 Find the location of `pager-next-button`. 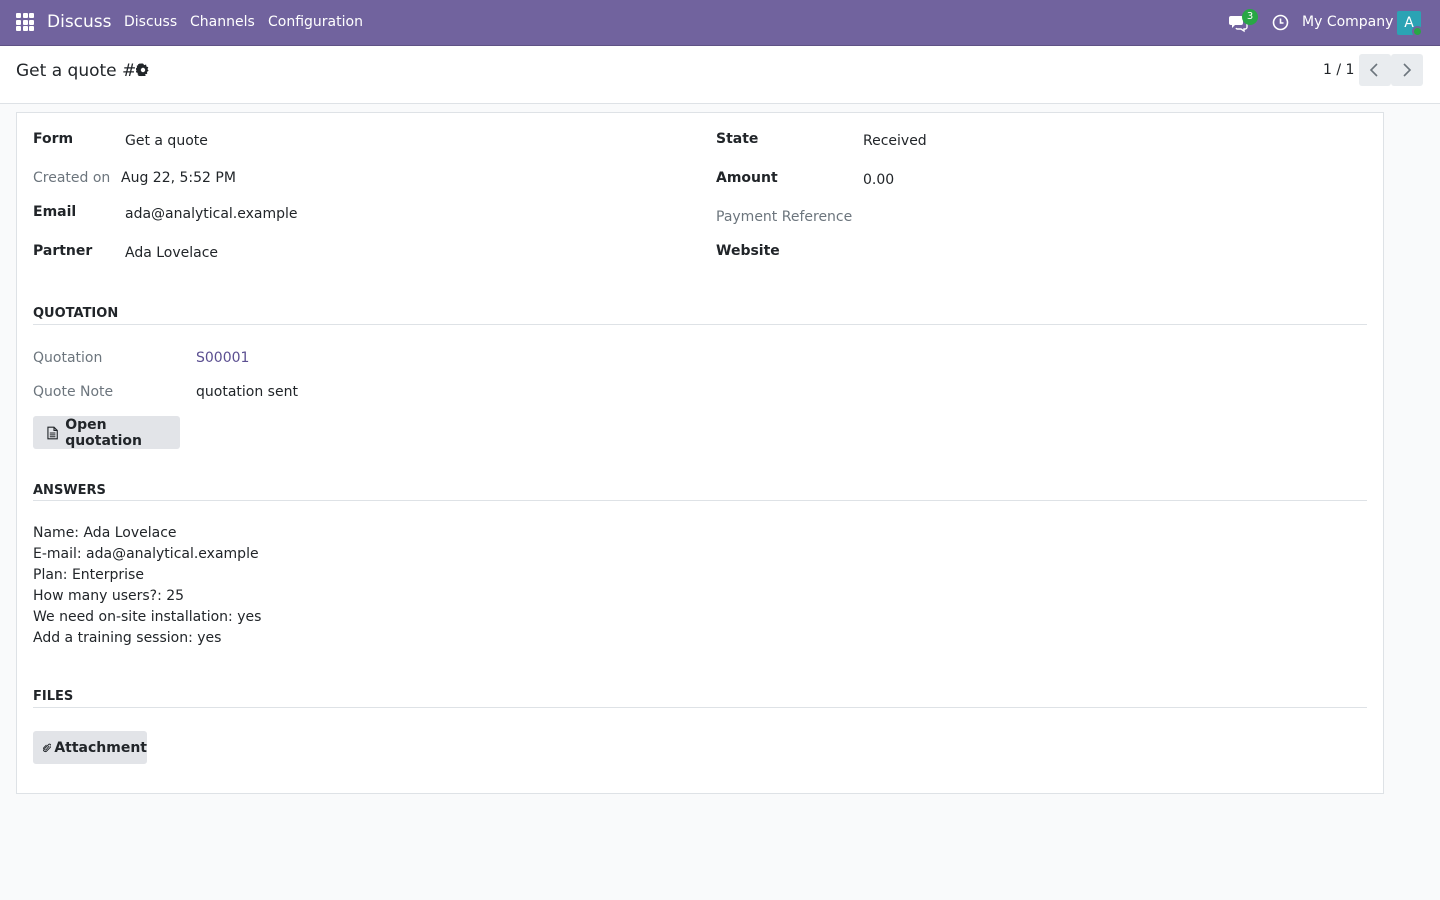

pager-next-button is located at coordinates (1407, 70).